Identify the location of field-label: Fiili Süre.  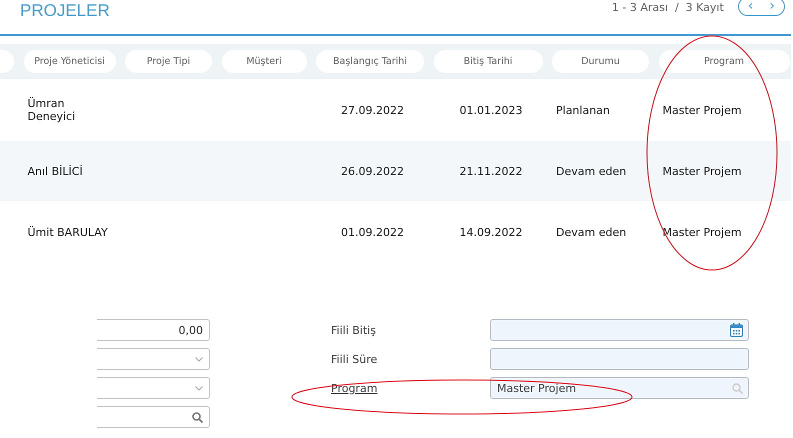
(354, 359).